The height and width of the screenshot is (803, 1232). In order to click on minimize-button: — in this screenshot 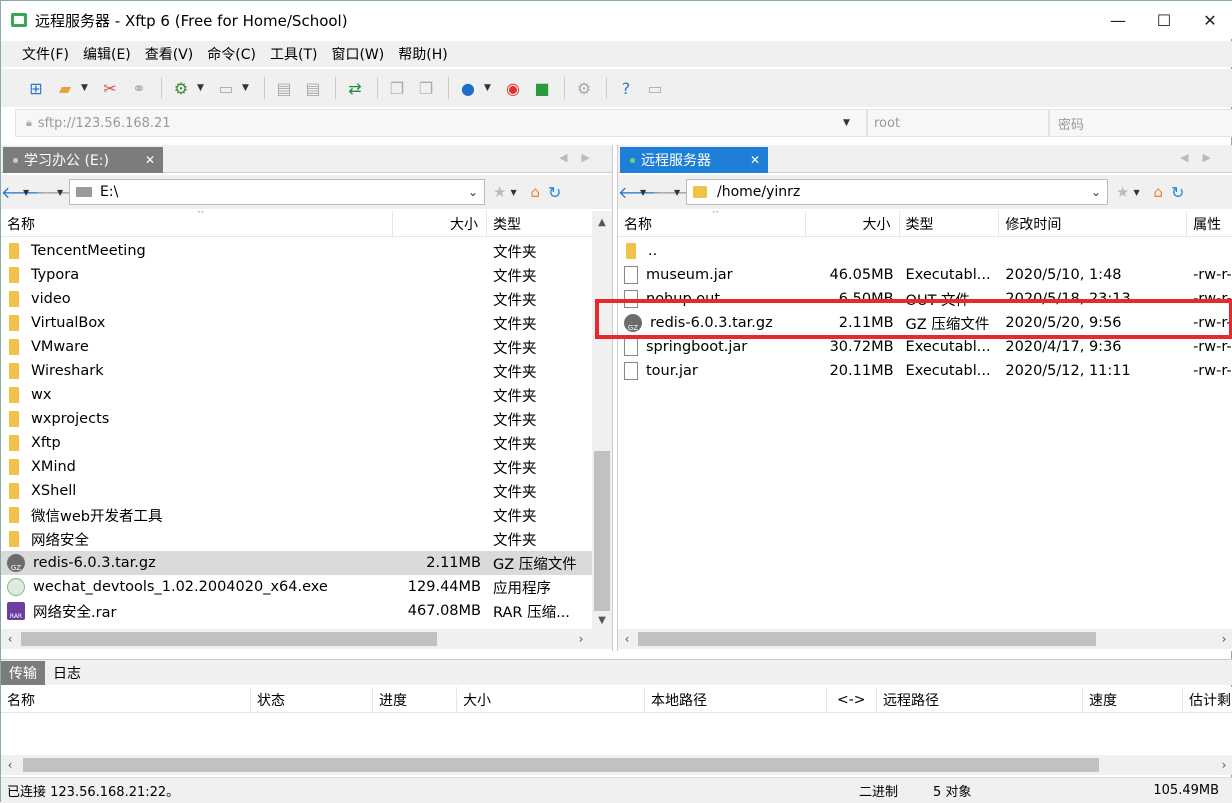, I will do `click(1118, 20)`.